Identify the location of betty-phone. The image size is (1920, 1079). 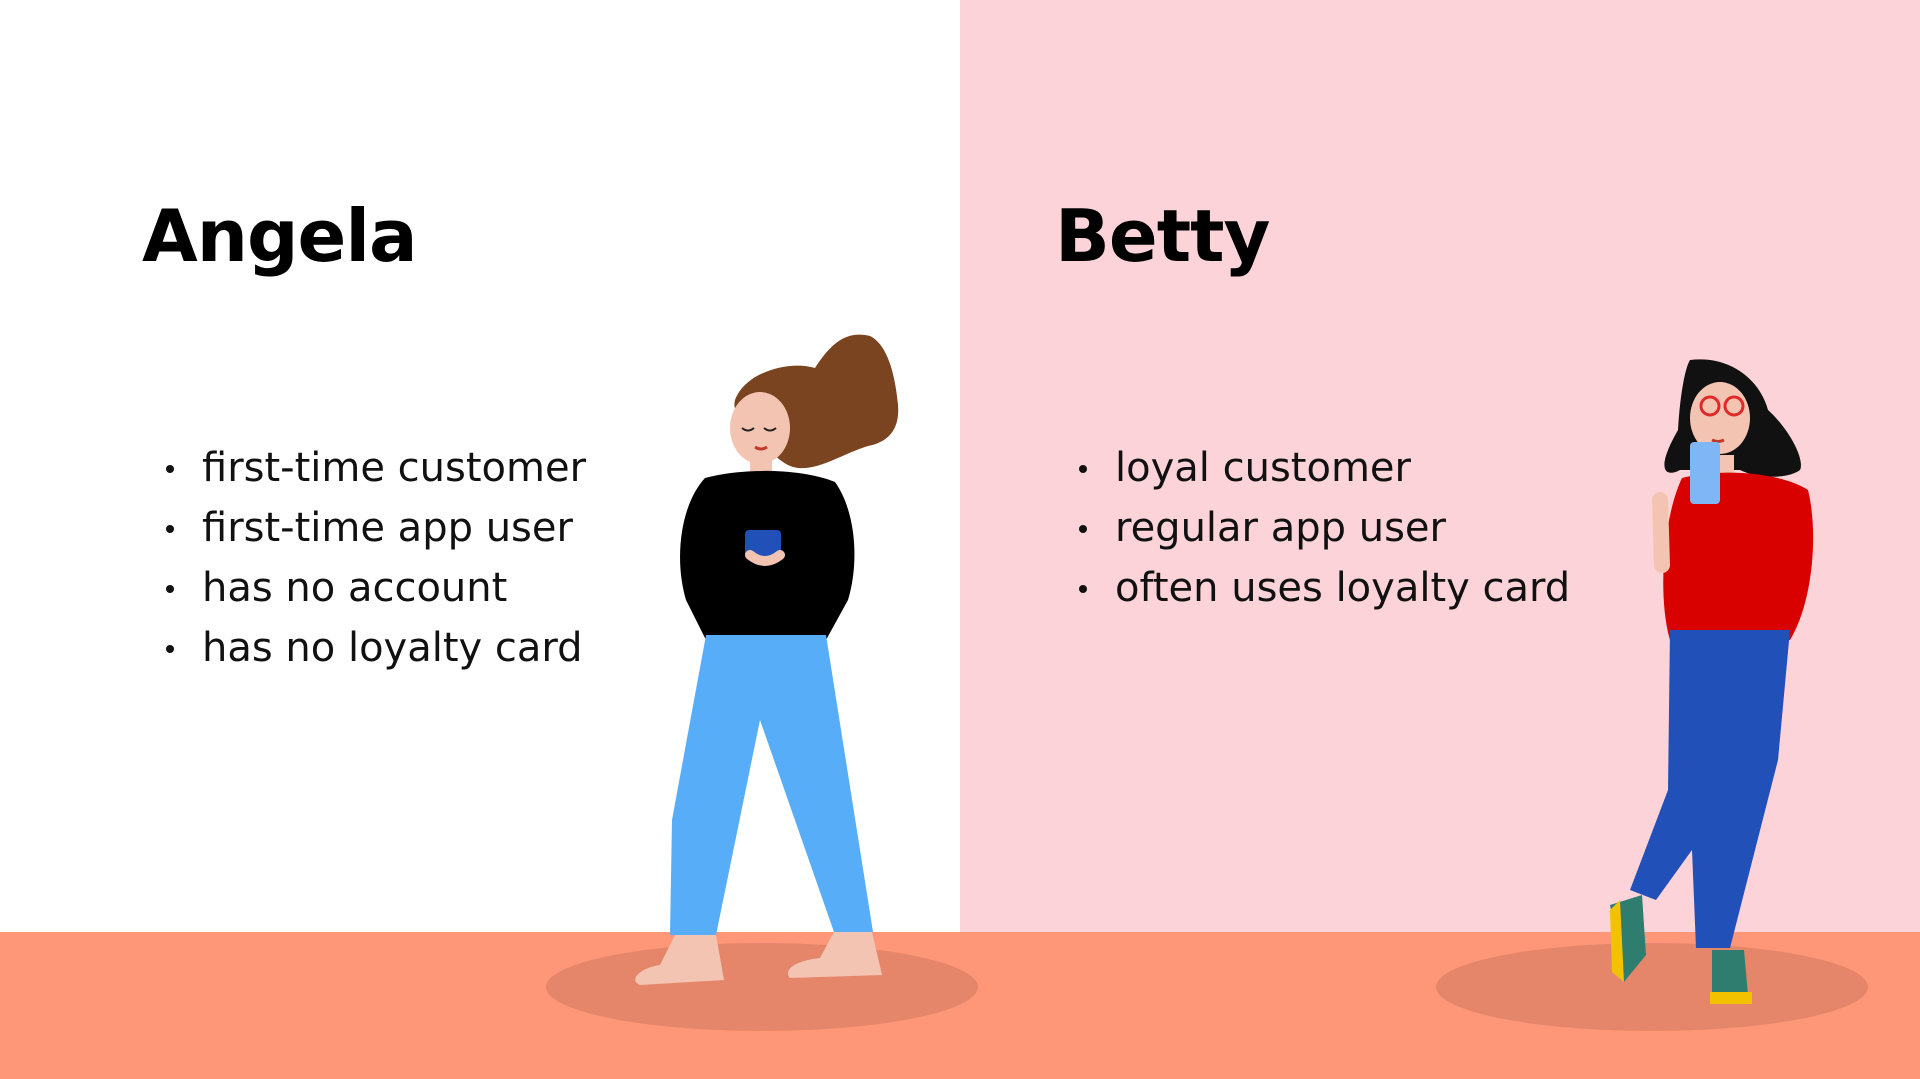
(1705, 473).